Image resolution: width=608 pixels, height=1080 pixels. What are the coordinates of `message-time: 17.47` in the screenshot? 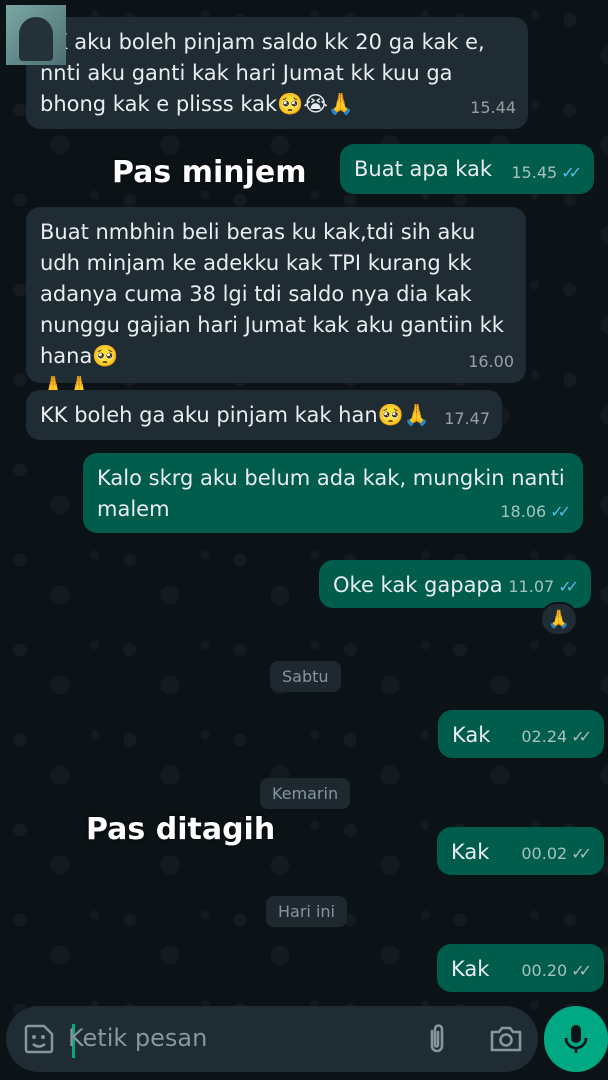 It's located at (467, 418).